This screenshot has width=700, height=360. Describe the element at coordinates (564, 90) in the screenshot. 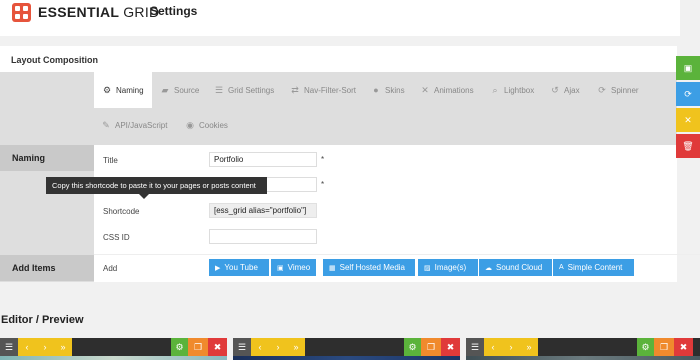

I see `tab-ajax: ↺ Ajax` at that location.